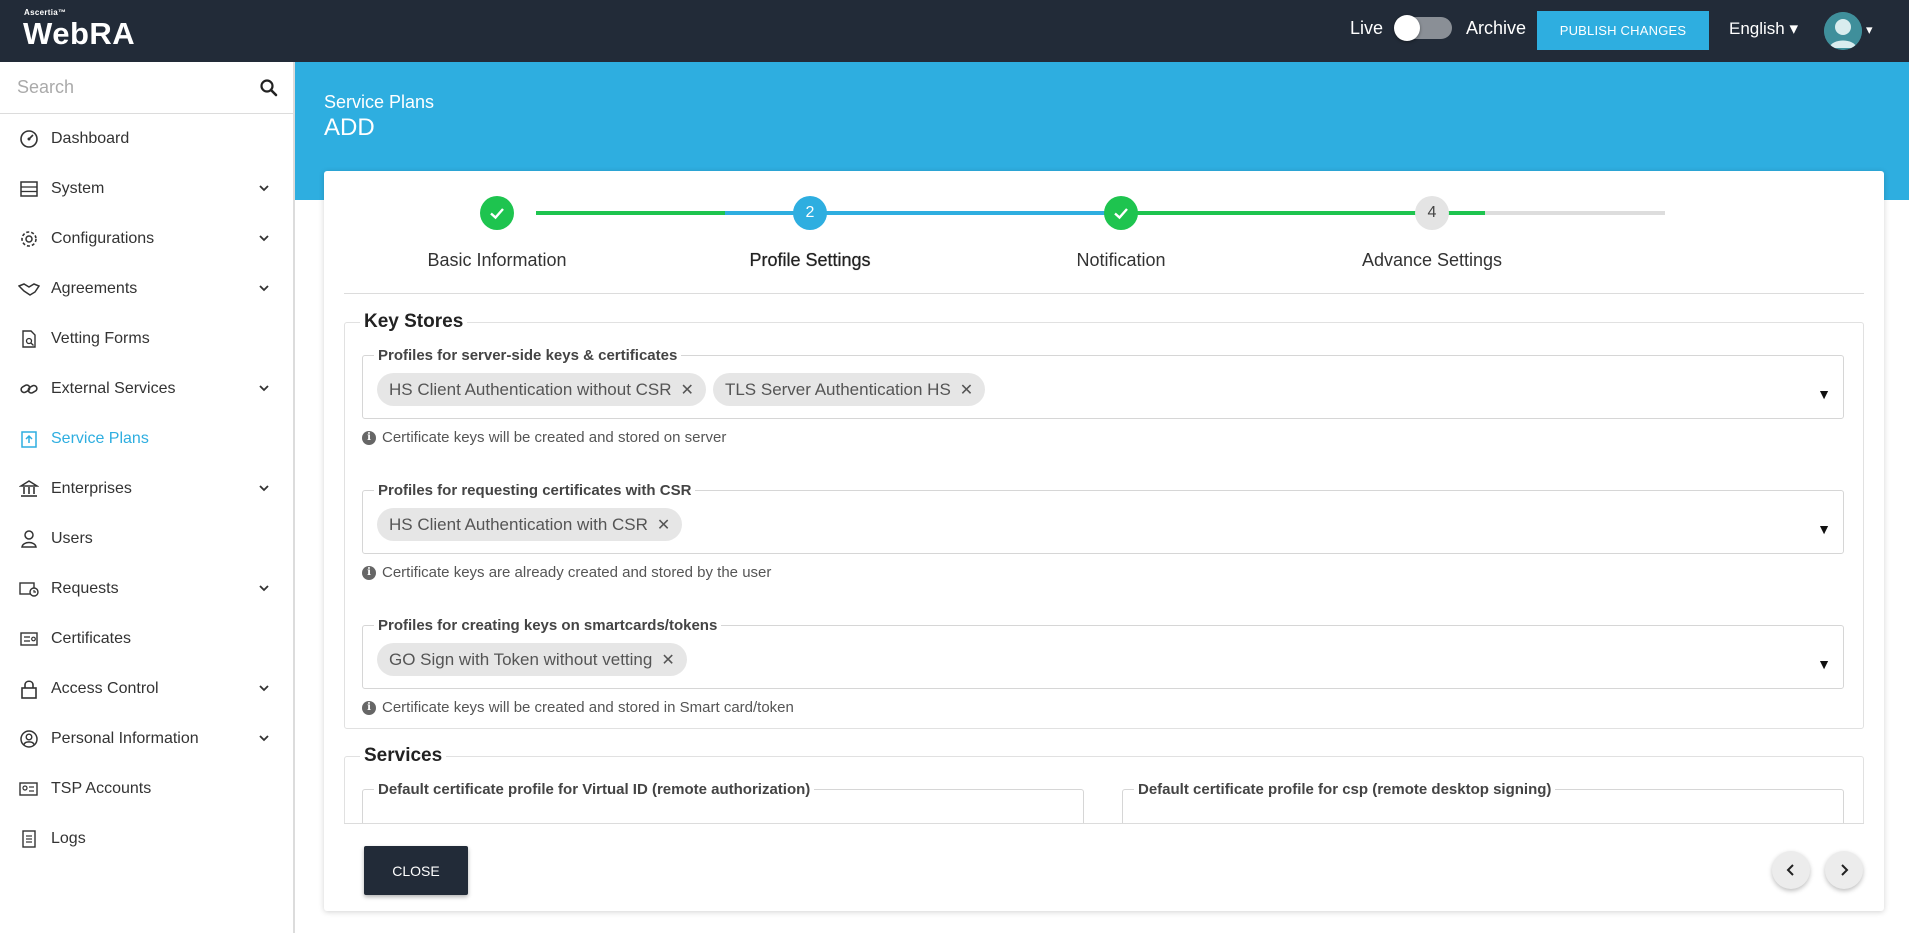 The width and height of the screenshot is (1909, 933). I want to click on sidebar-item-label: Configurations, so click(103, 238).